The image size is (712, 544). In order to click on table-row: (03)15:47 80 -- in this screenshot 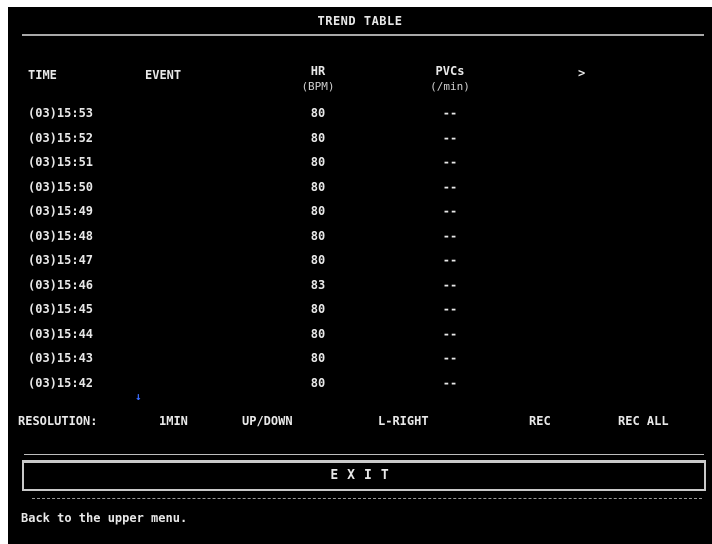, I will do `click(360, 260)`.